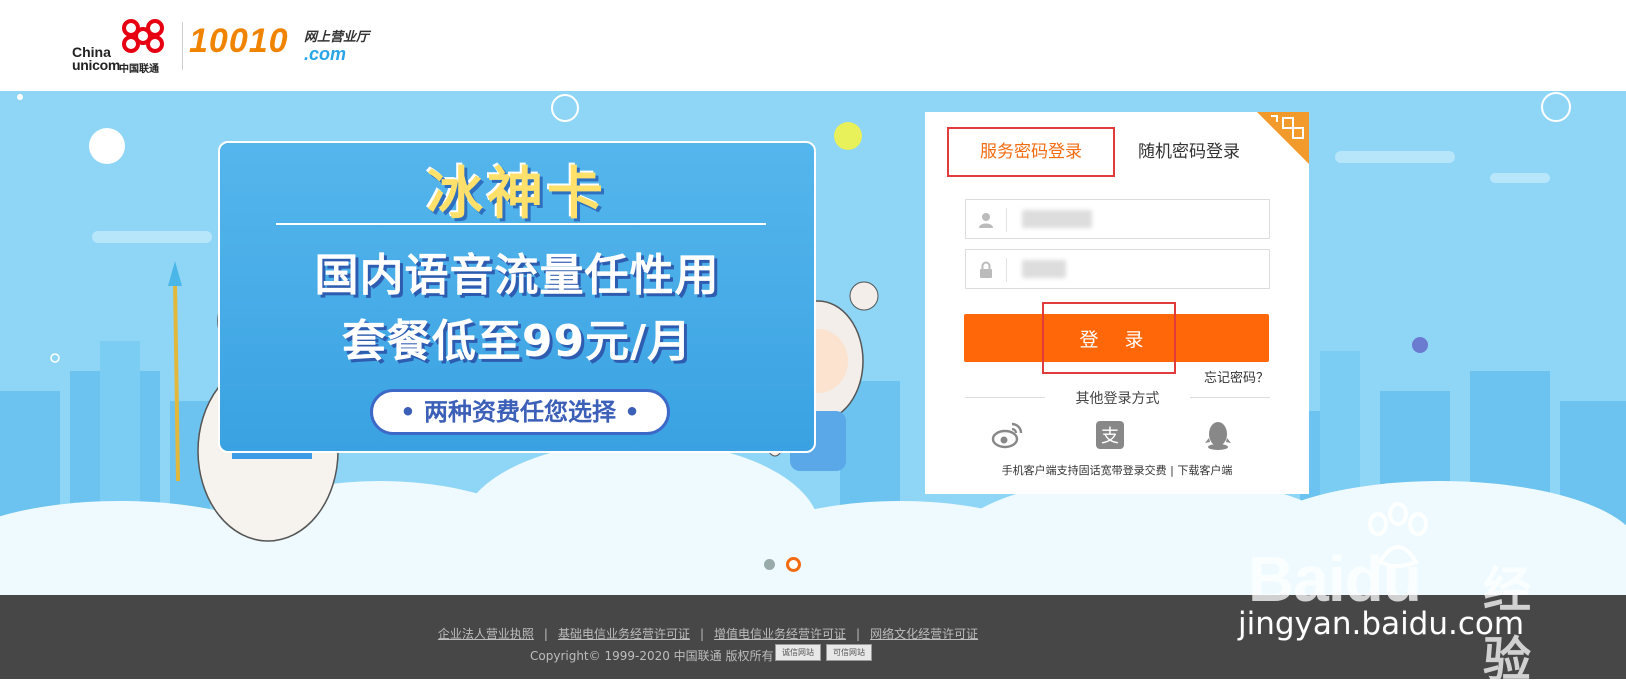 This screenshot has height=690, width=1626. What do you see at coordinates (986, 269) in the screenshot?
I see `lock-icon` at bounding box center [986, 269].